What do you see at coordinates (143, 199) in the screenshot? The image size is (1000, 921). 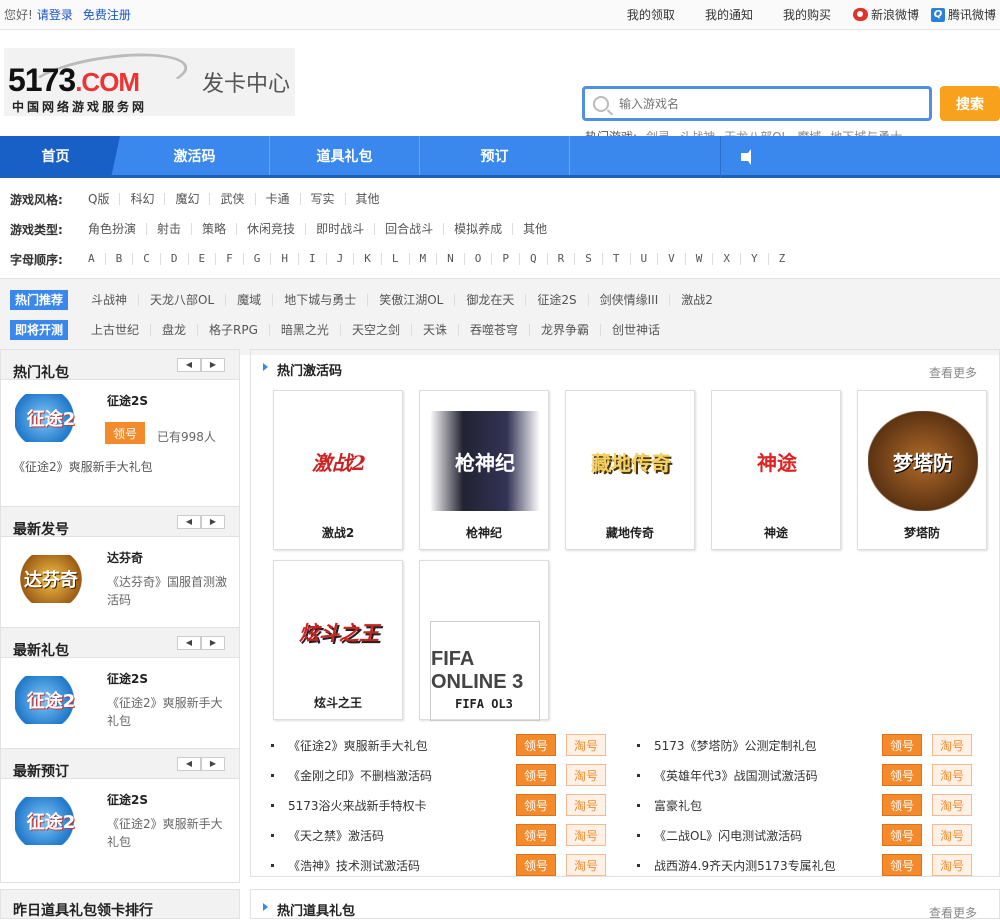 I see `filter-style-option: 科幻` at bounding box center [143, 199].